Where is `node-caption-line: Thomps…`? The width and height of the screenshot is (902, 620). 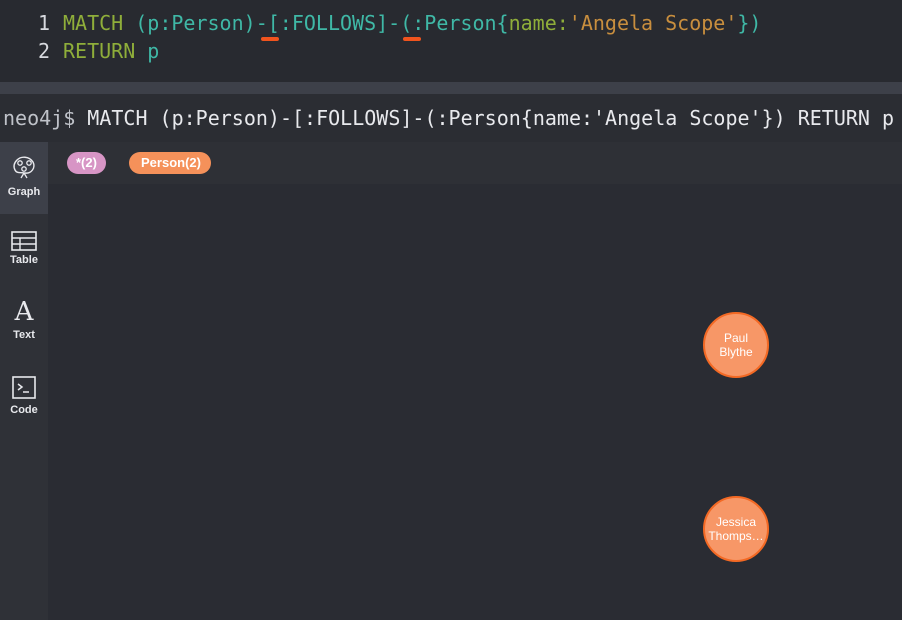
node-caption-line: Thomps… is located at coordinates (736, 536).